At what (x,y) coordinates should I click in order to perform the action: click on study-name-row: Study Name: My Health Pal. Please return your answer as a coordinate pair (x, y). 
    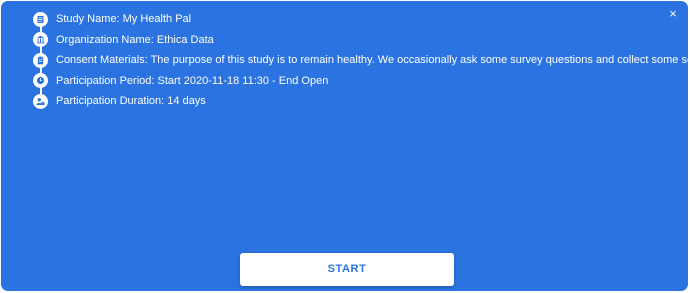
    Looking at the image, I should click on (360, 19).